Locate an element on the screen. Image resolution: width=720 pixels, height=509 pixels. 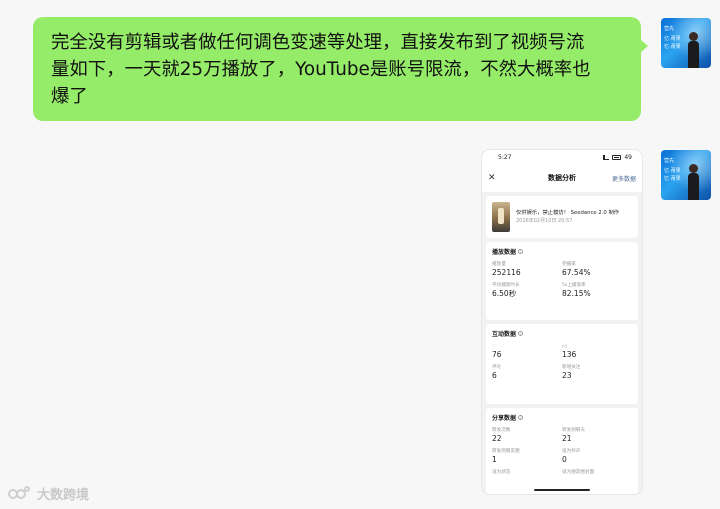
metric-item: 播放量 252116 is located at coordinates (527, 270).